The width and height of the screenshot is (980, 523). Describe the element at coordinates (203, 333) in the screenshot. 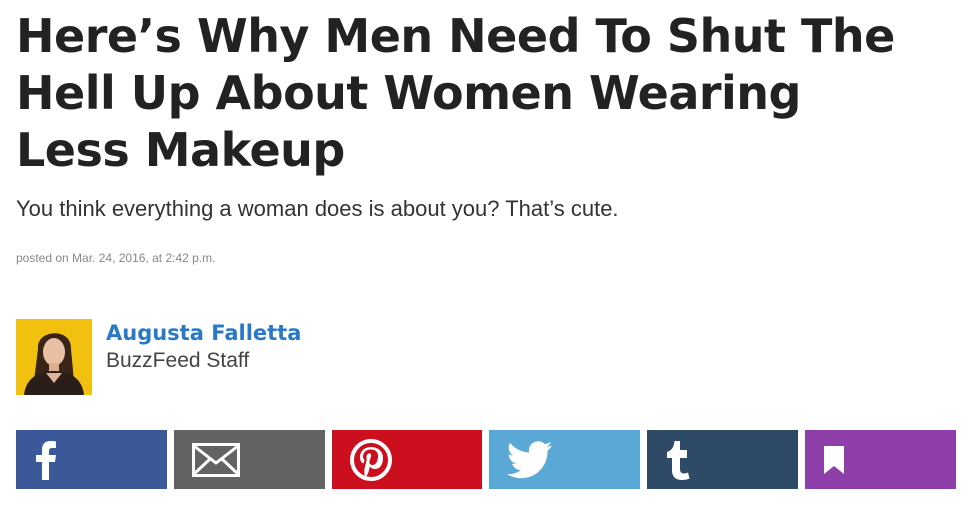

I see `author-name-link: Augusta Falletta` at that location.